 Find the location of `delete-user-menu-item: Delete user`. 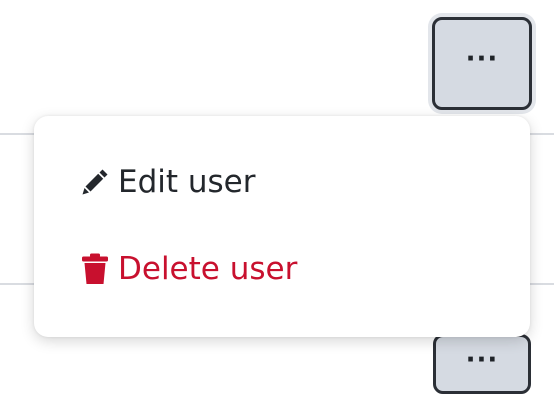

delete-user-menu-item: Delete user is located at coordinates (187, 269).